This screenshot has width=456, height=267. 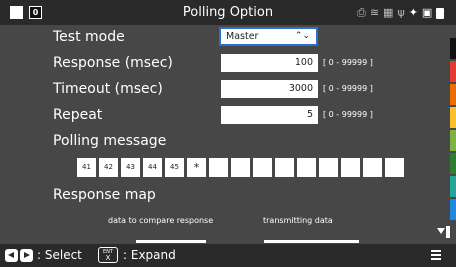 What do you see at coordinates (311, 241) in the screenshot?
I see `transmit-input-edge` at bounding box center [311, 241].